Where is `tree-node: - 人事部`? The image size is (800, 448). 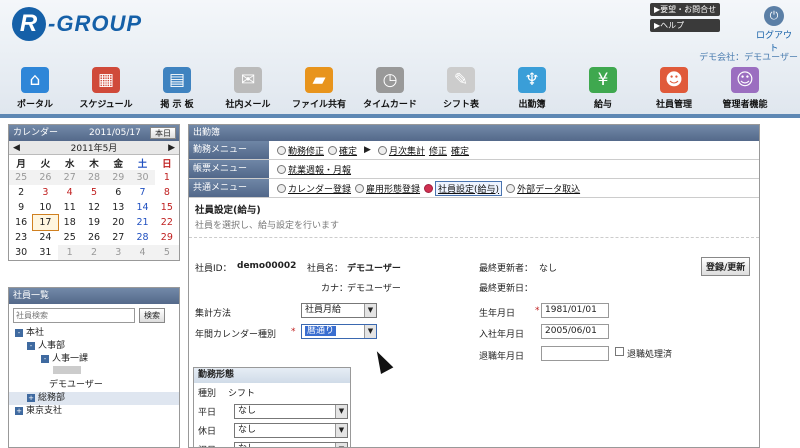
tree-node: - 人事部 is located at coordinates (94, 346).